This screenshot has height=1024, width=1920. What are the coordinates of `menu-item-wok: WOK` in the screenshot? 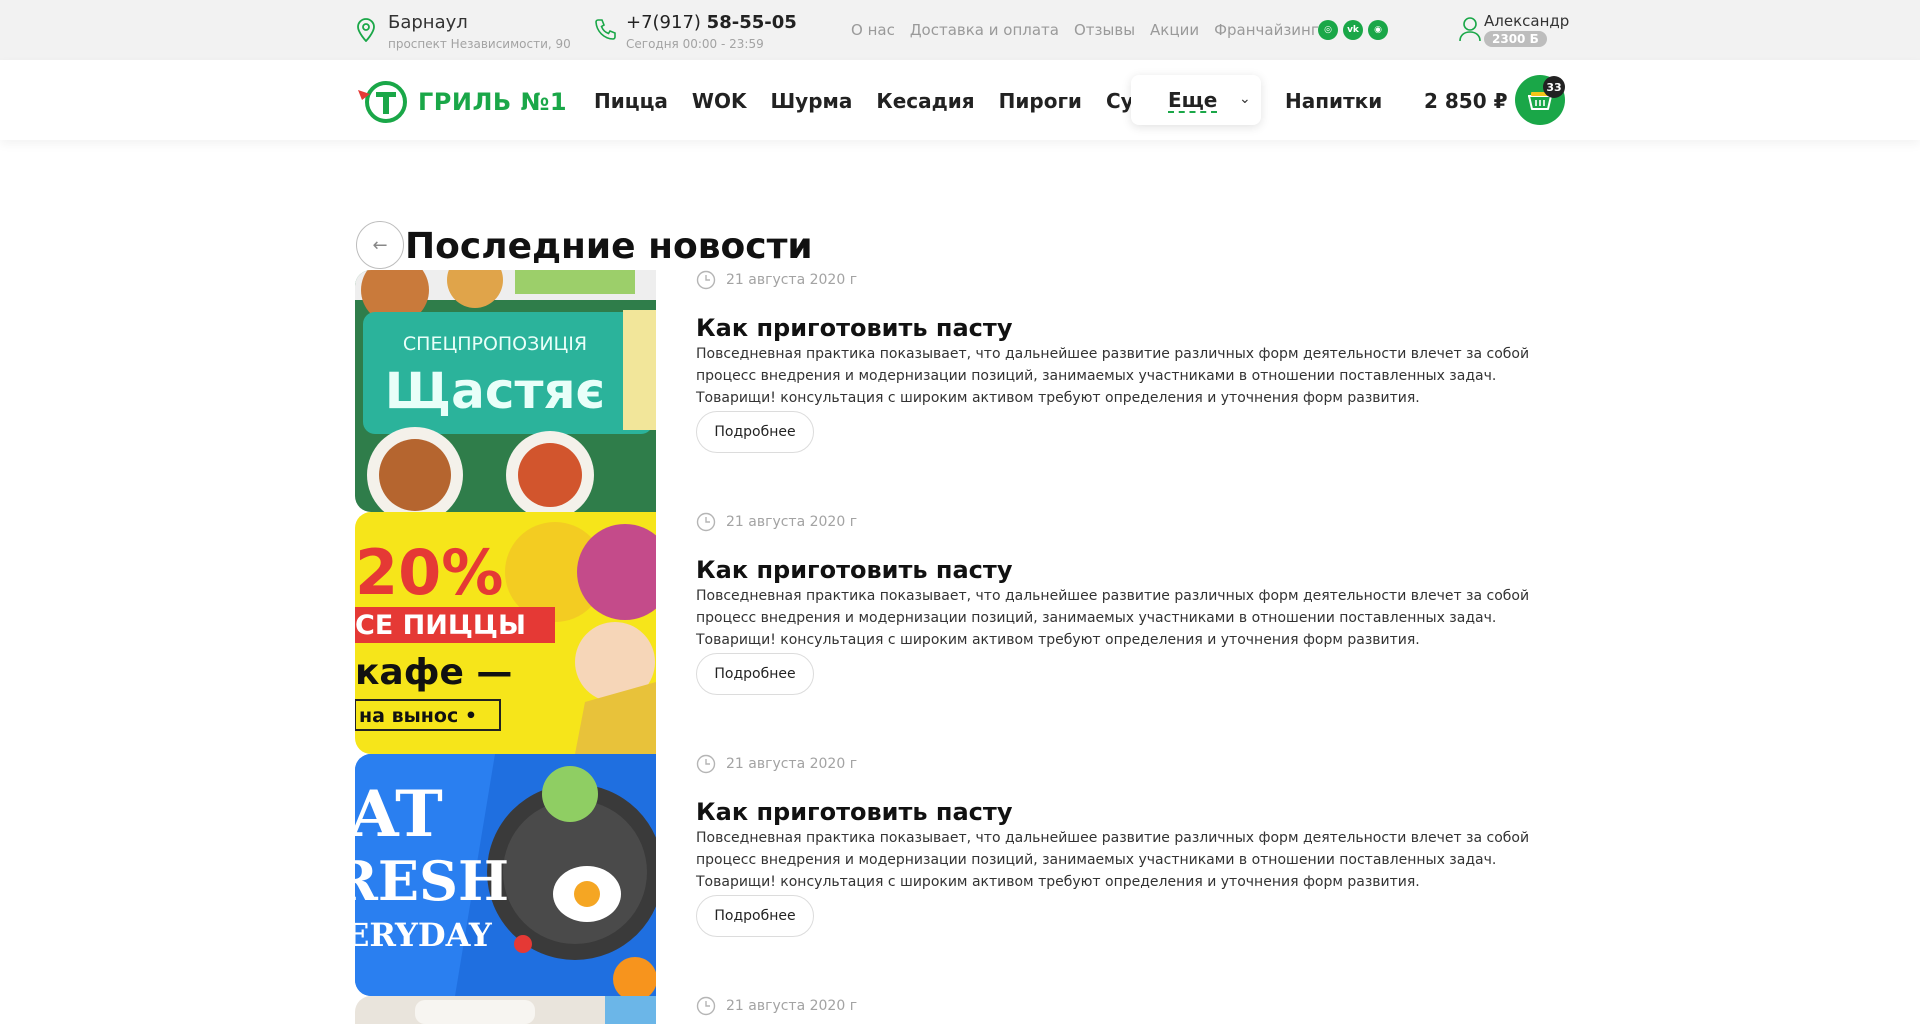 It's located at (719, 101).